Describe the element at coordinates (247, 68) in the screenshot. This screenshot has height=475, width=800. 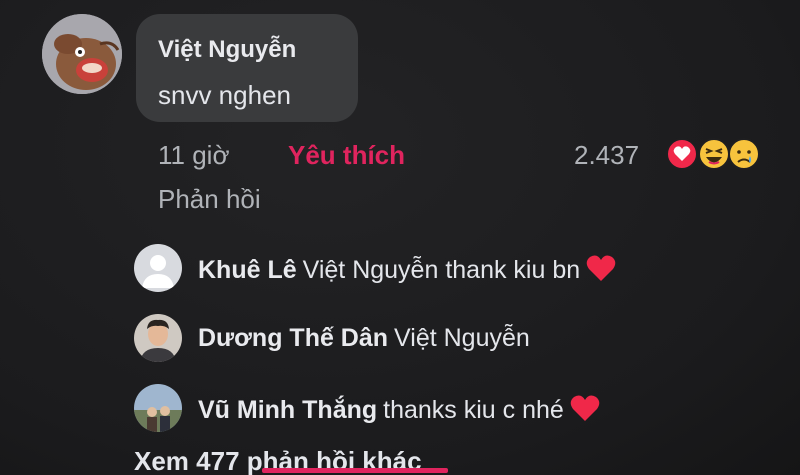
I see `comment-bubble: Việt Nguyễn snvv nghen` at that location.